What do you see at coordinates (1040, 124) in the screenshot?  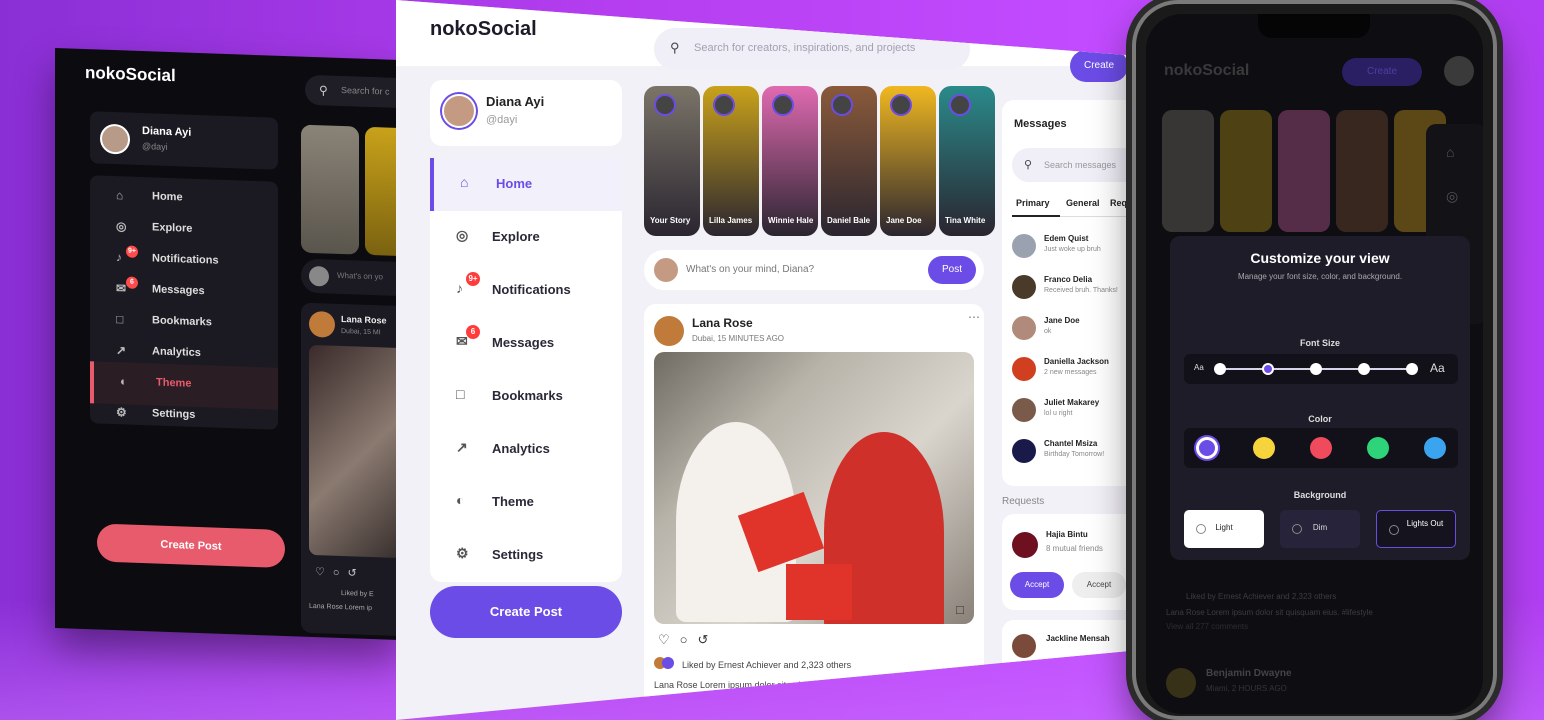 I see `messages-title: Messages` at bounding box center [1040, 124].